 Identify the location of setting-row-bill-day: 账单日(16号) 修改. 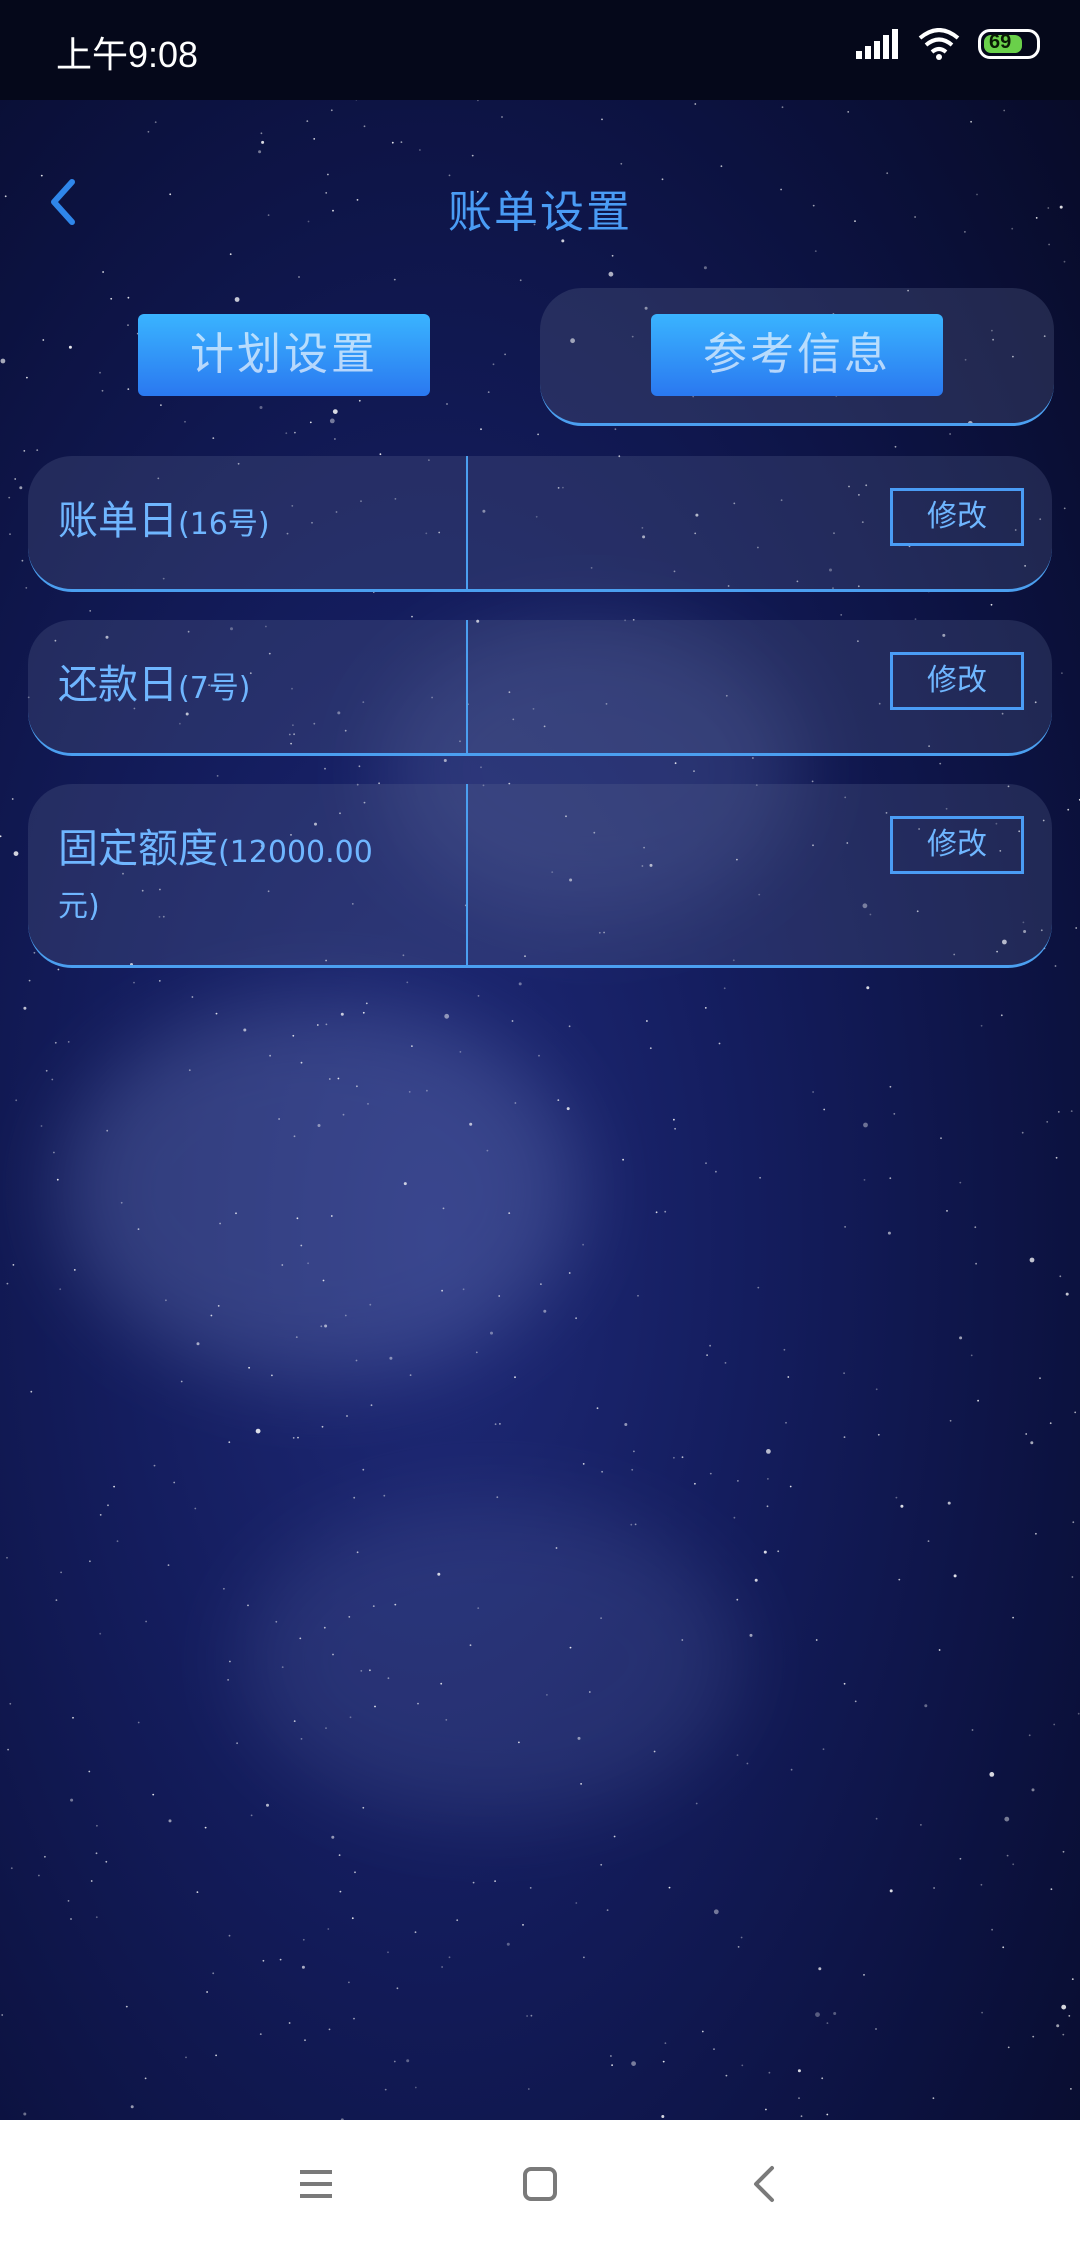
(540, 524).